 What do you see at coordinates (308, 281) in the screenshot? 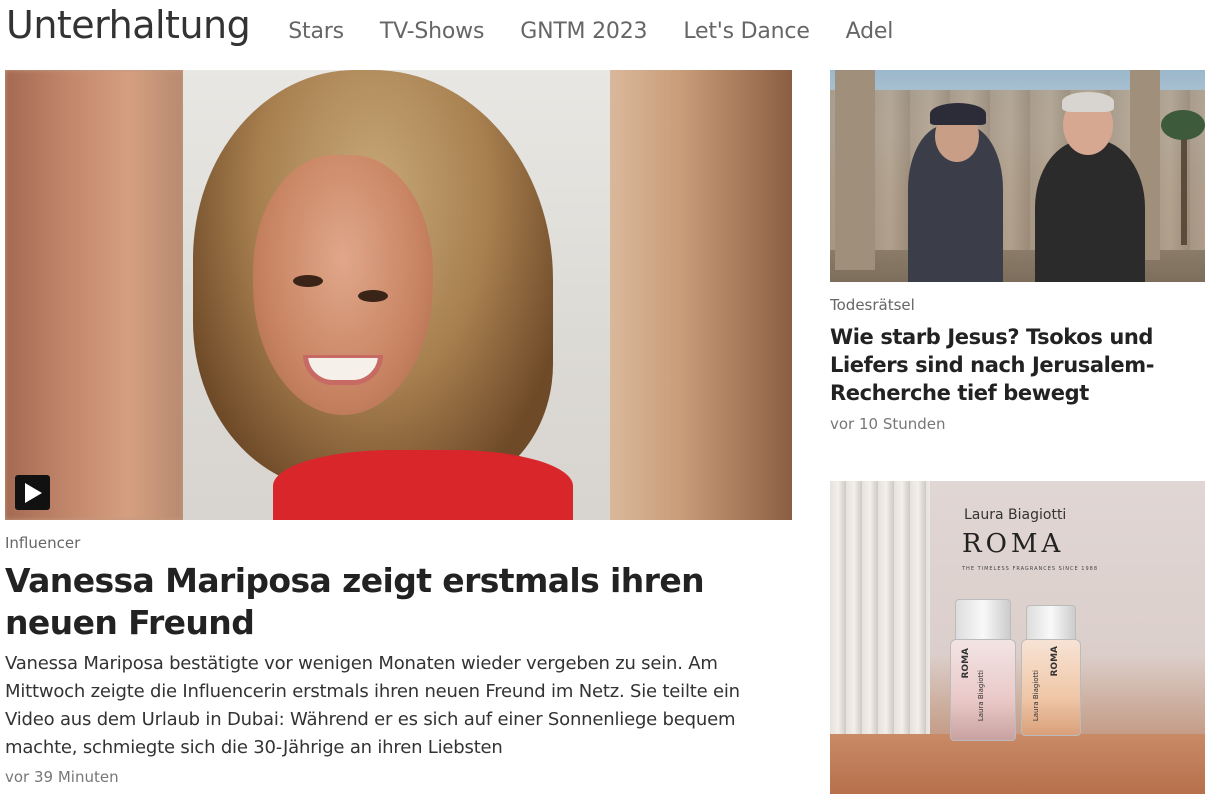
I see `photo-eye-left` at bounding box center [308, 281].